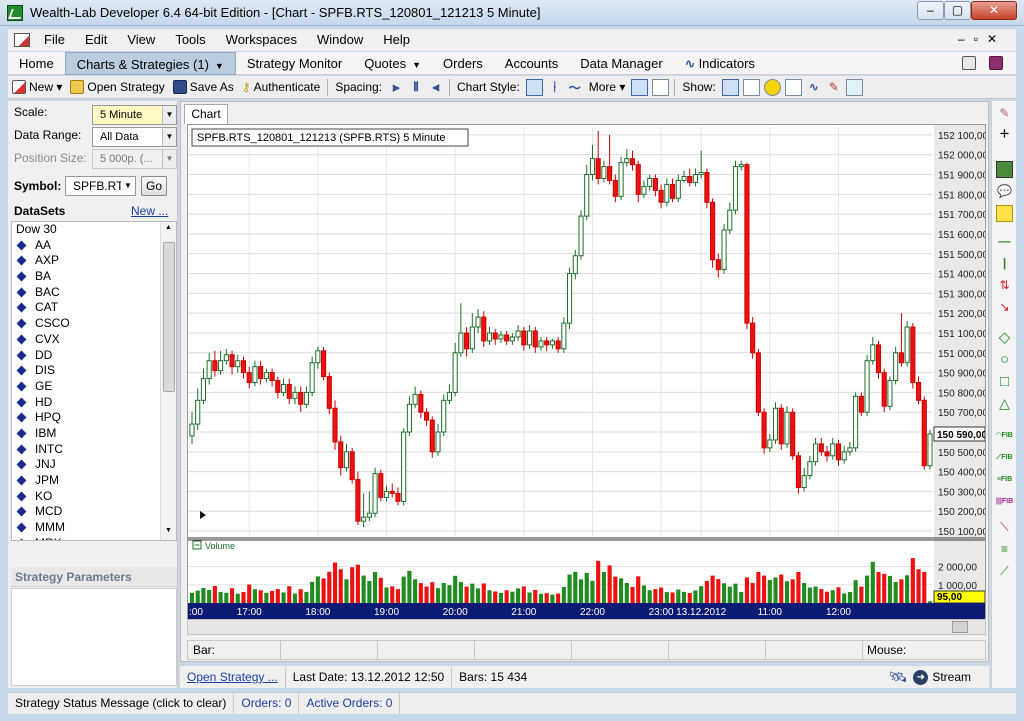  What do you see at coordinates (1004, 133) in the screenshot?
I see `crosshair-icon: +` at bounding box center [1004, 133].